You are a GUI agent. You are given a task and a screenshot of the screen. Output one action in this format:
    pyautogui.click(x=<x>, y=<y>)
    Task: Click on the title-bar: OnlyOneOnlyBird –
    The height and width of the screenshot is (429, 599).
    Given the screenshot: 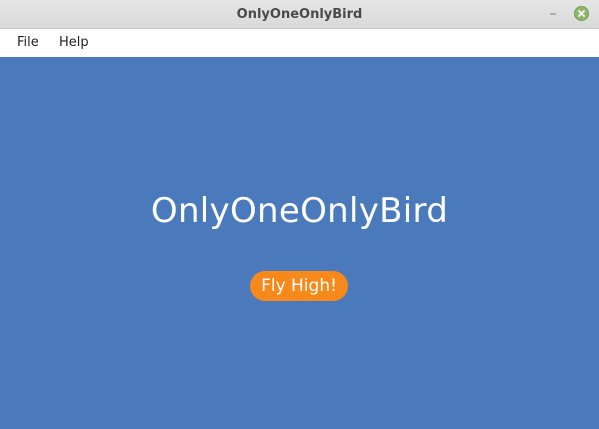 What is the action you would take?
    pyautogui.click(x=299, y=14)
    